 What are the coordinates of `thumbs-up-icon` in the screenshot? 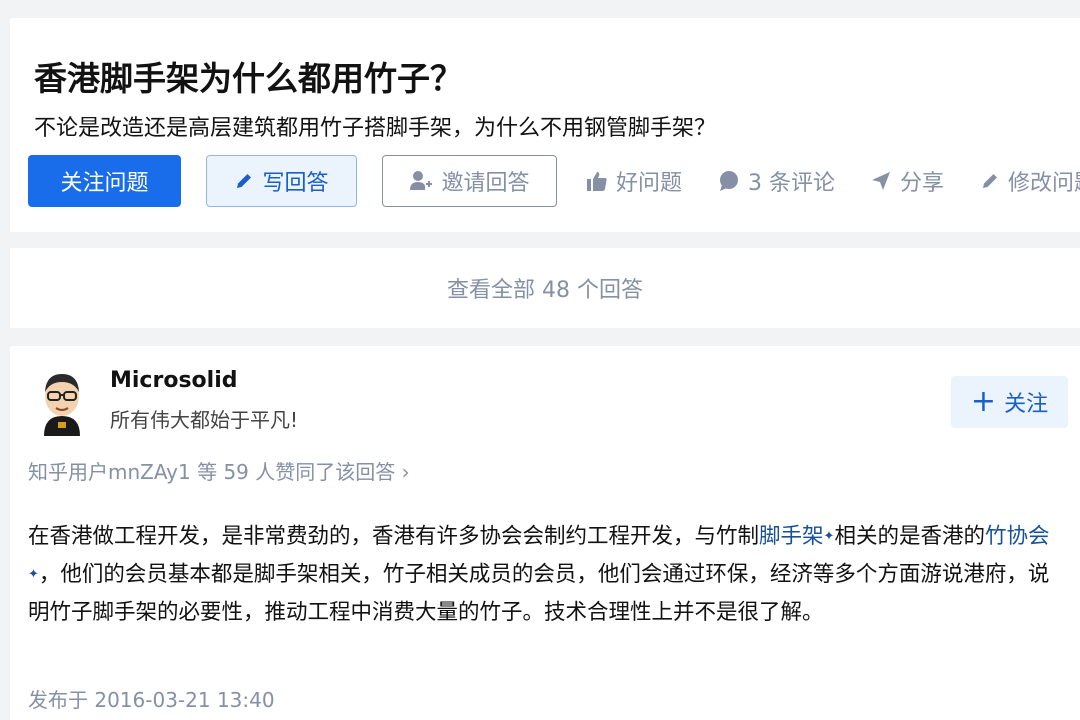 It's located at (597, 181).